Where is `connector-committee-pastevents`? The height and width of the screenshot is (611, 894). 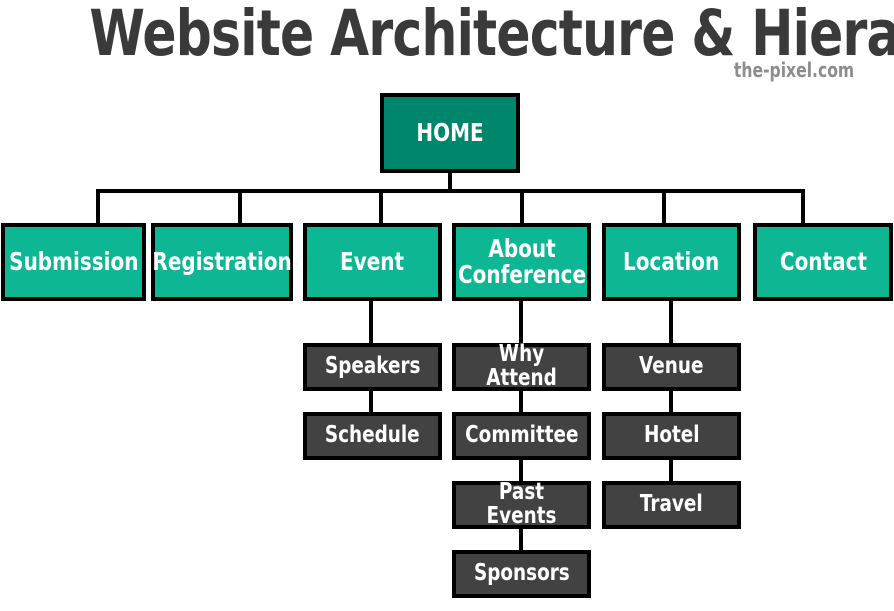
connector-committee-pastevents is located at coordinates (521, 470).